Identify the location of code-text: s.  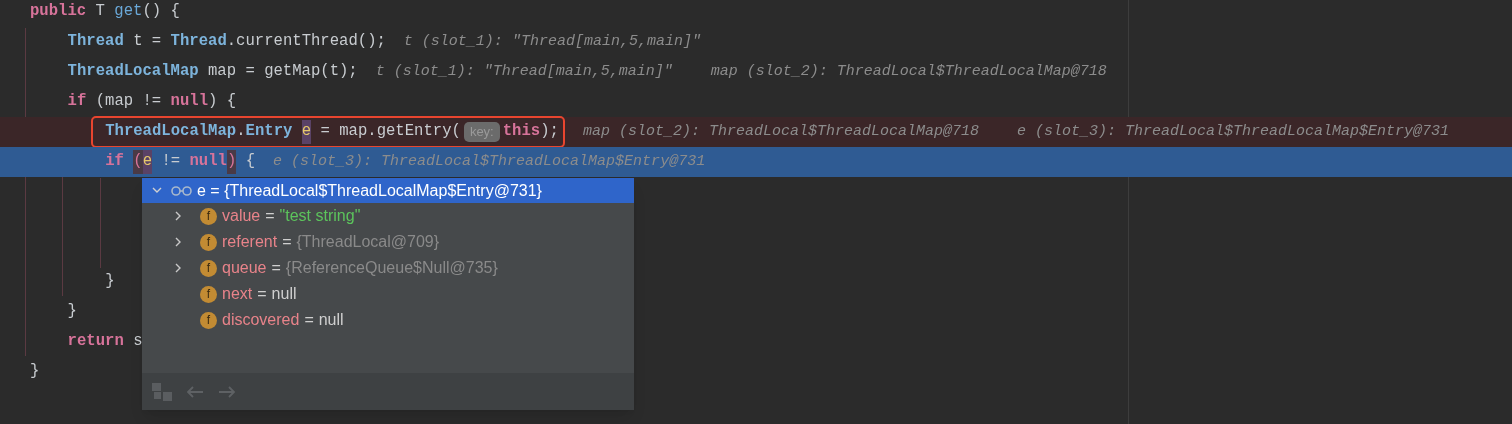
(138, 342).